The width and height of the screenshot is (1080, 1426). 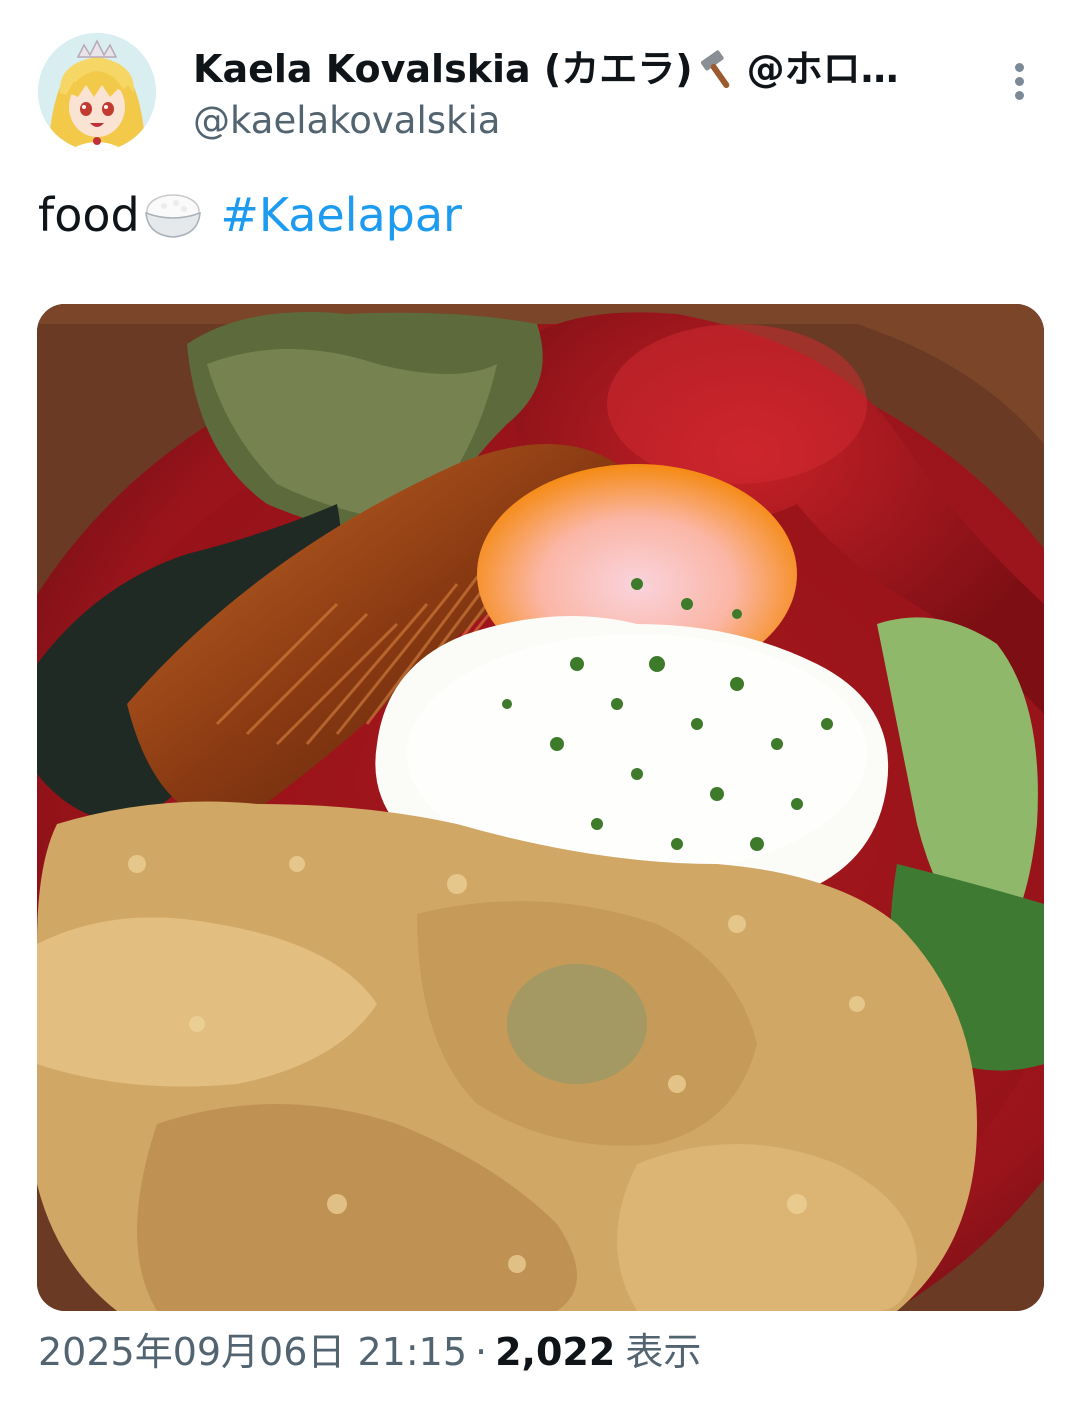 I want to click on post-timestamp: 2025年09月06日 21:15, so click(x=252, y=1352).